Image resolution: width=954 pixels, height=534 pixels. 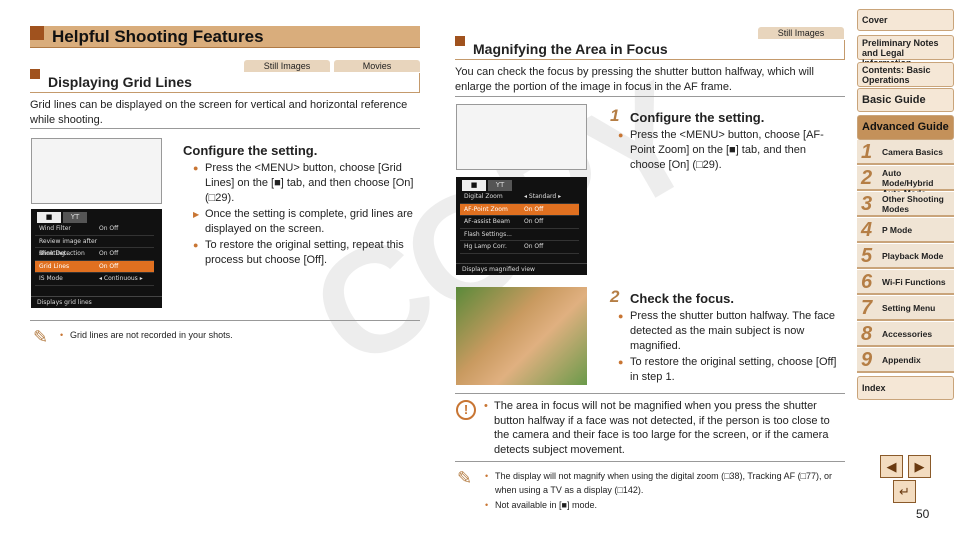 What do you see at coordinates (905, 182) in the screenshot?
I see `sidebar-chapter: 2Auto Mode/Hybrid Auto Mode` at bounding box center [905, 182].